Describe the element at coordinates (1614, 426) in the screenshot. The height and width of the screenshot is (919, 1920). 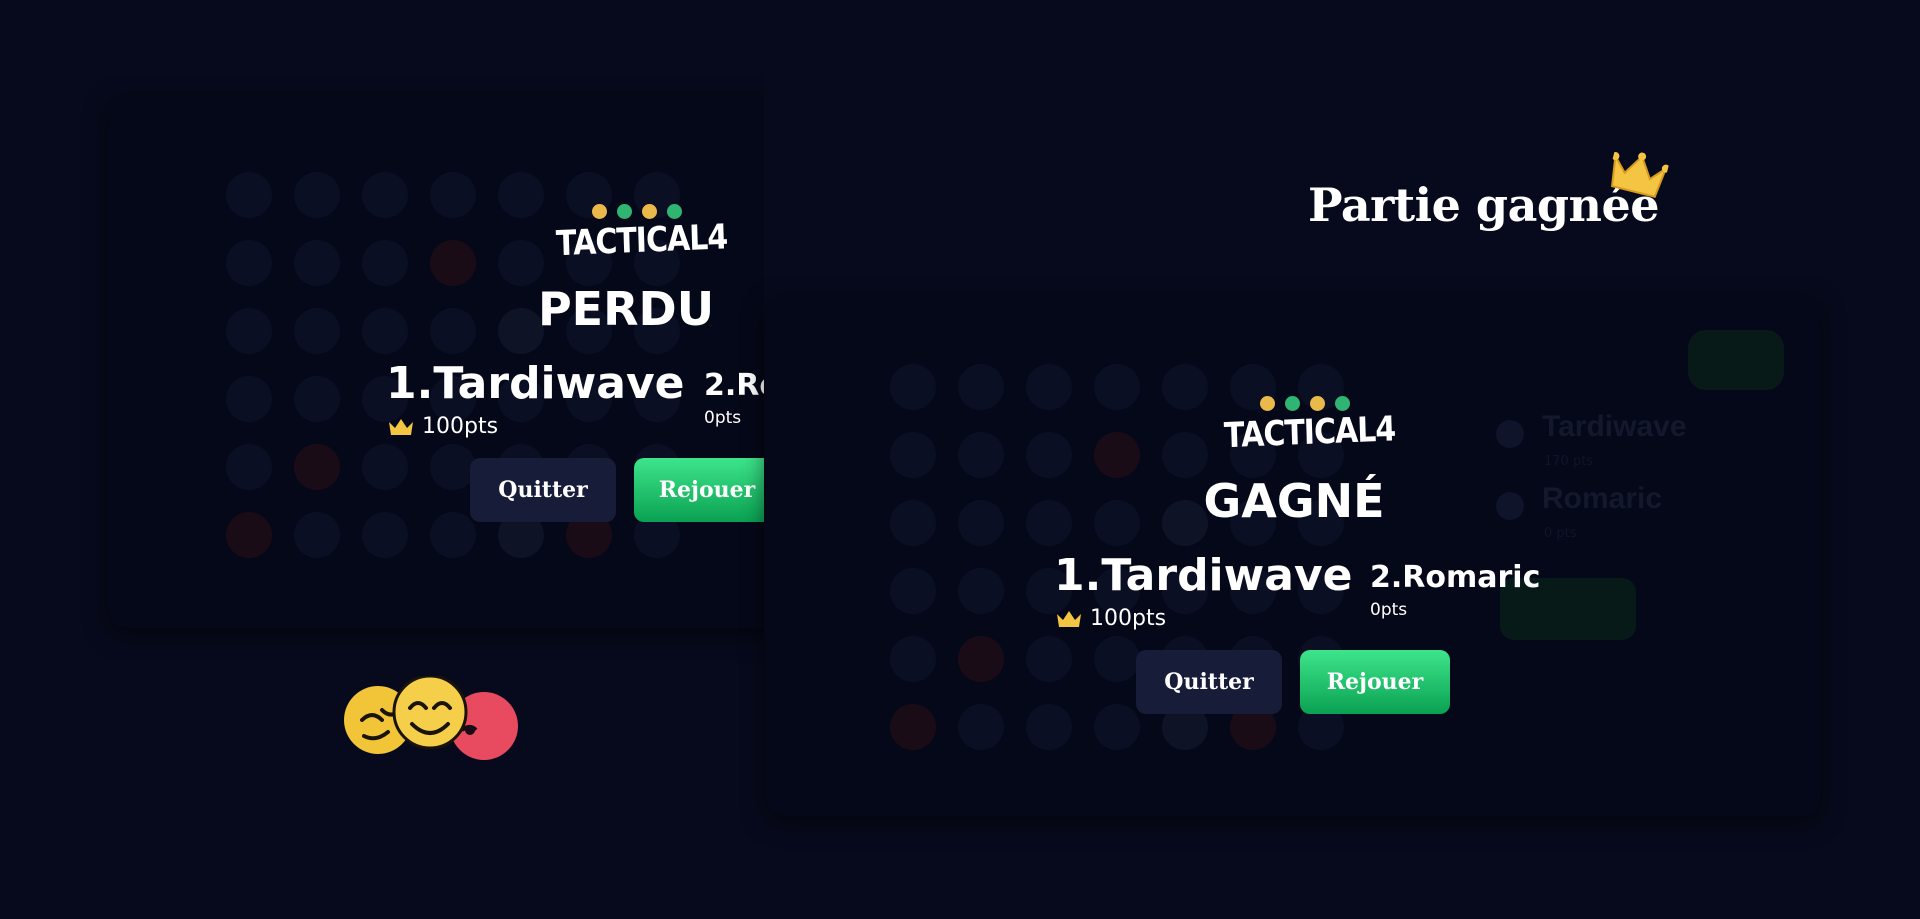
I see `ghost-player-name: Tardiwave` at that location.